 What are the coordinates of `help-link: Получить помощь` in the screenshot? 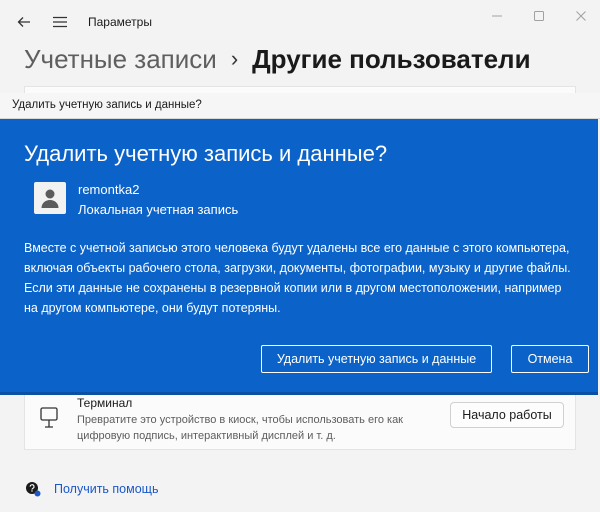 It's located at (91, 489).